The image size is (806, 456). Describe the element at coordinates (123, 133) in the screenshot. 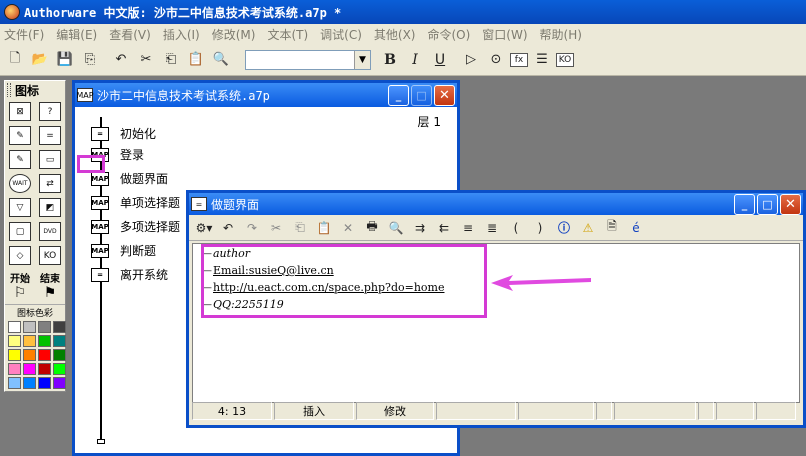

I see `flow-item: = 初始化` at that location.